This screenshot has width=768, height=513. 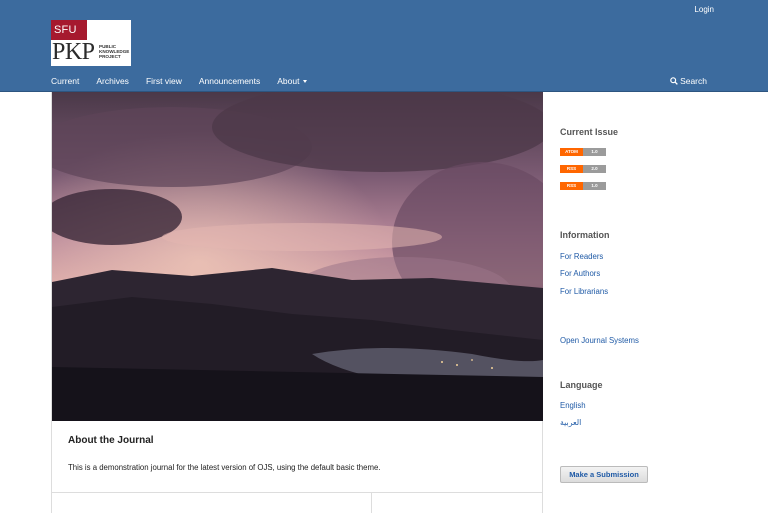 I want to click on nav-first-view: First view, so click(x=164, y=81).